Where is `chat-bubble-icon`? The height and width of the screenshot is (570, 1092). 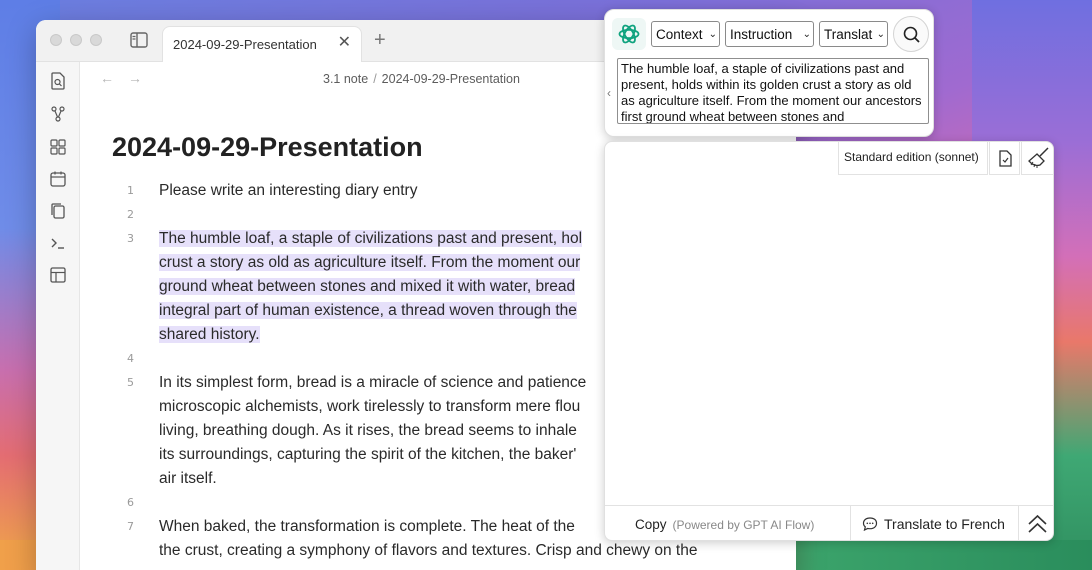 chat-bubble-icon is located at coordinates (870, 524).